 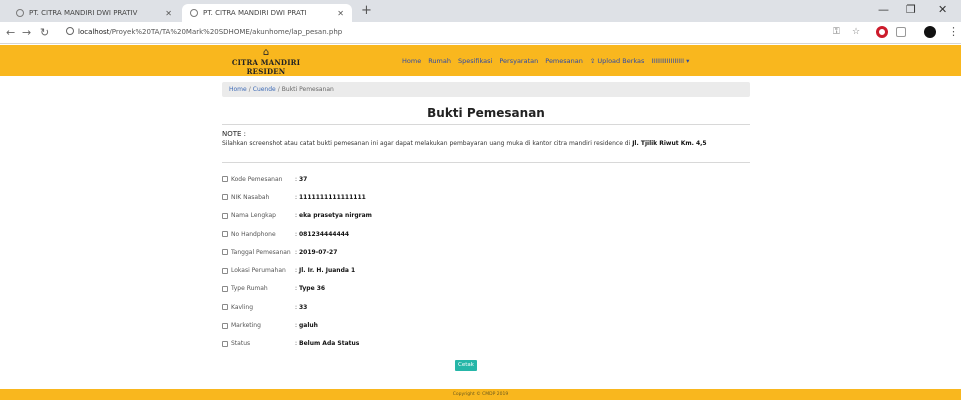 I want to click on breadcrumb-current: Bukti Pemesanan, so click(x=307, y=89).